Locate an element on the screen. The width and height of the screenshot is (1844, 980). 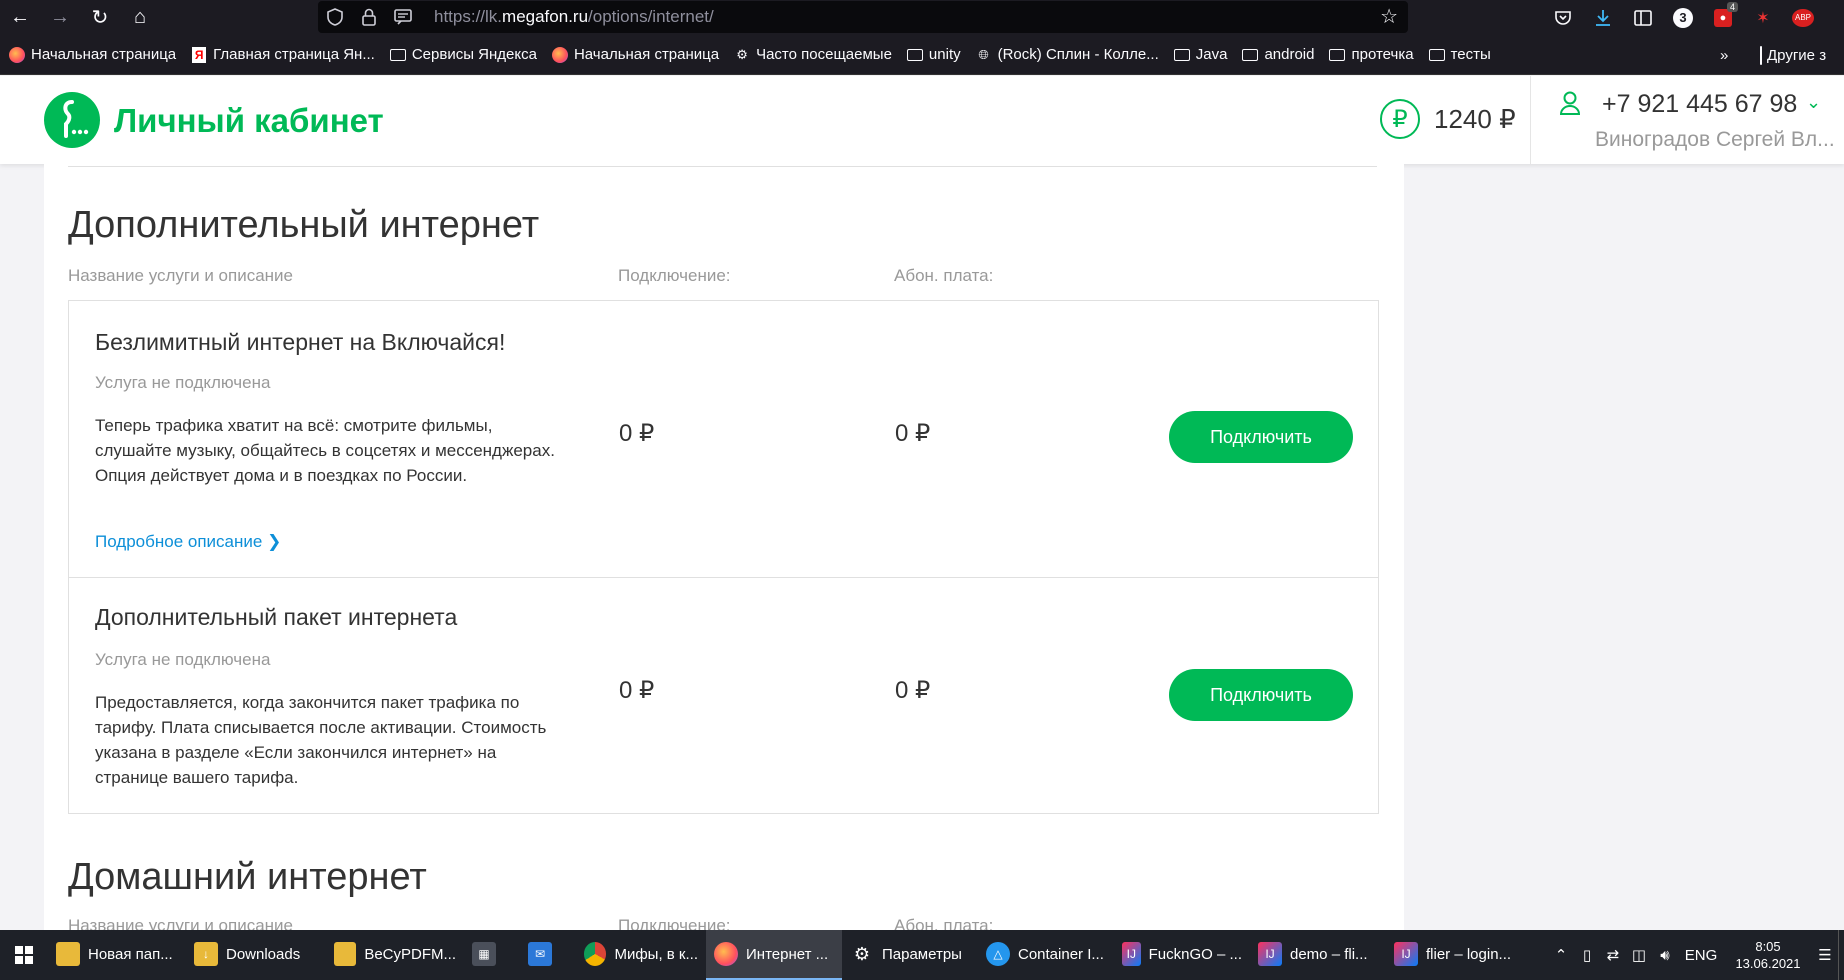
bookmark-item: тесты is located at coordinates (1459, 55).